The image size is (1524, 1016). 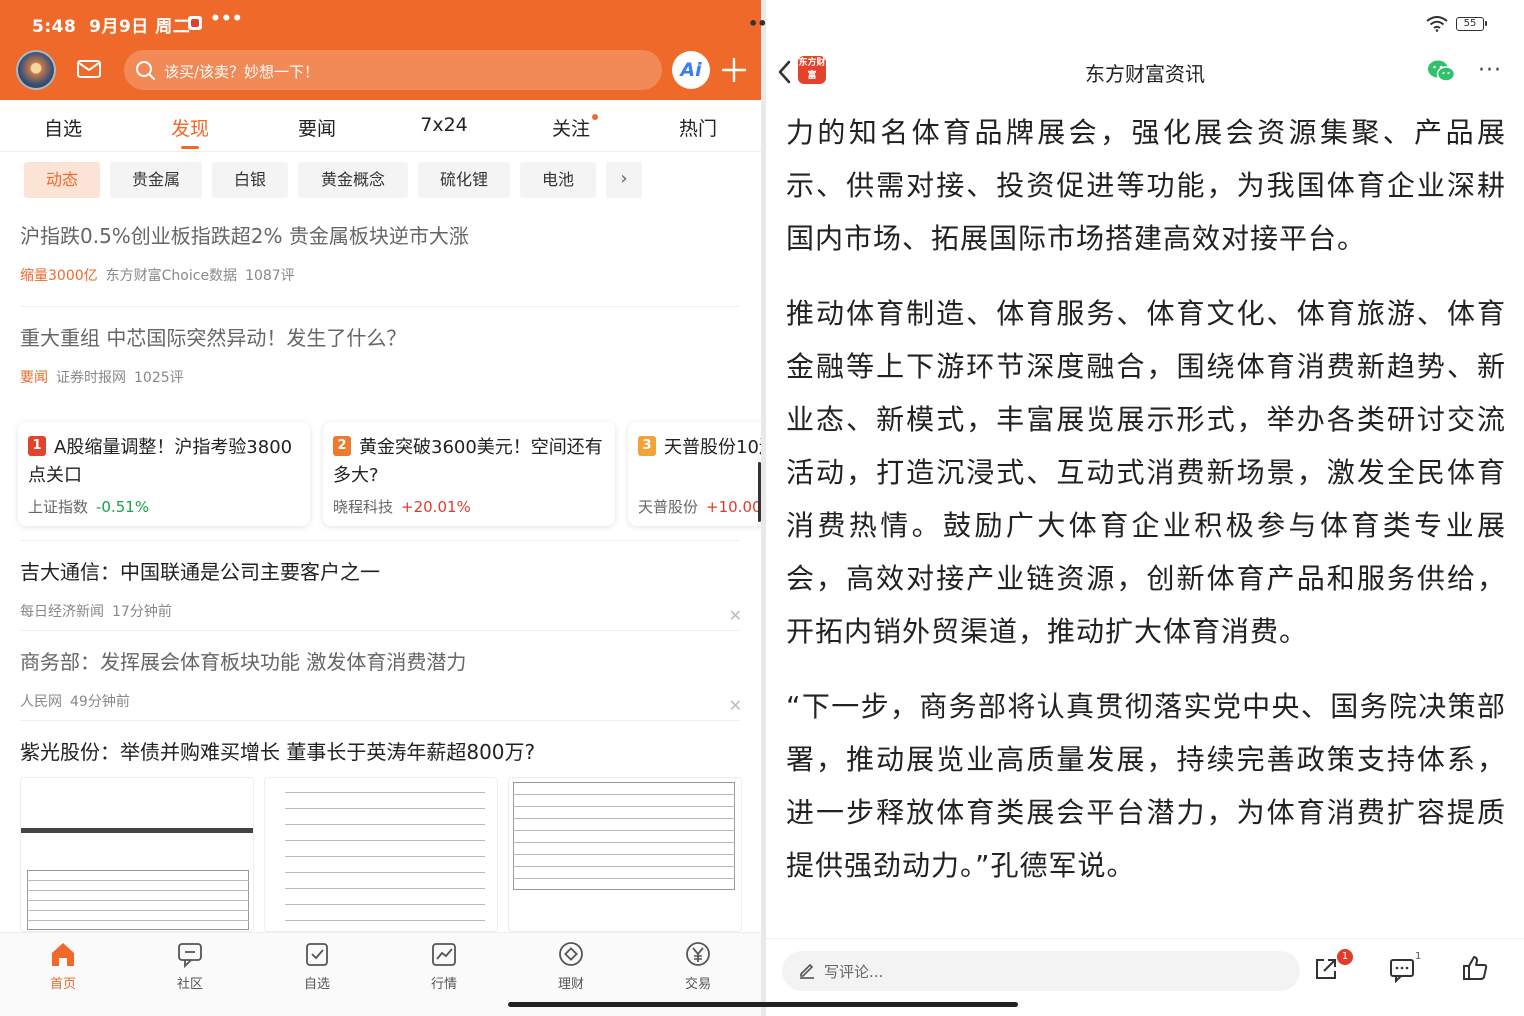 I want to click on hot-card-title: 黄金突破3600美元！空间还有多大?, so click(x=468, y=461).